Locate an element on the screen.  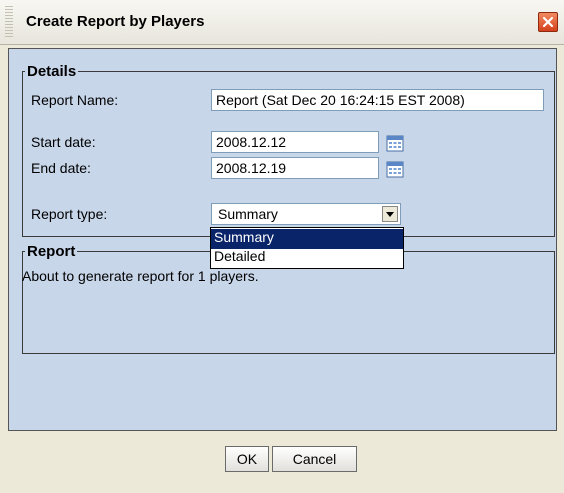
details-legend: Details is located at coordinates (52, 71).